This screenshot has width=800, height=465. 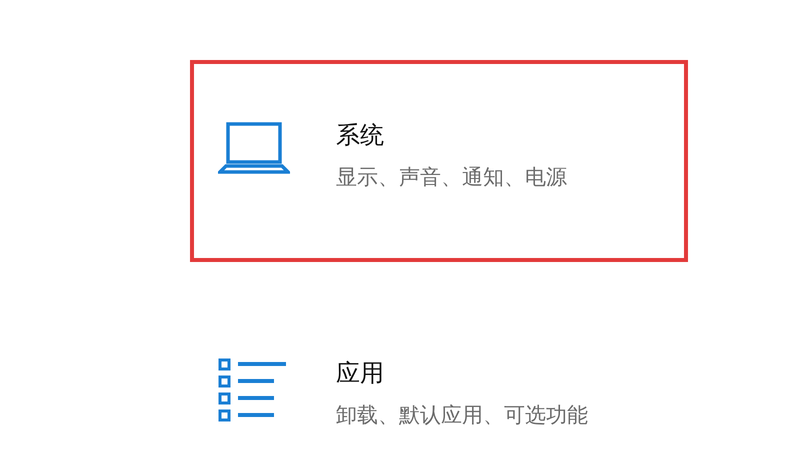 What do you see at coordinates (360, 373) in the screenshot?
I see `category-title: 应用` at bounding box center [360, 373].